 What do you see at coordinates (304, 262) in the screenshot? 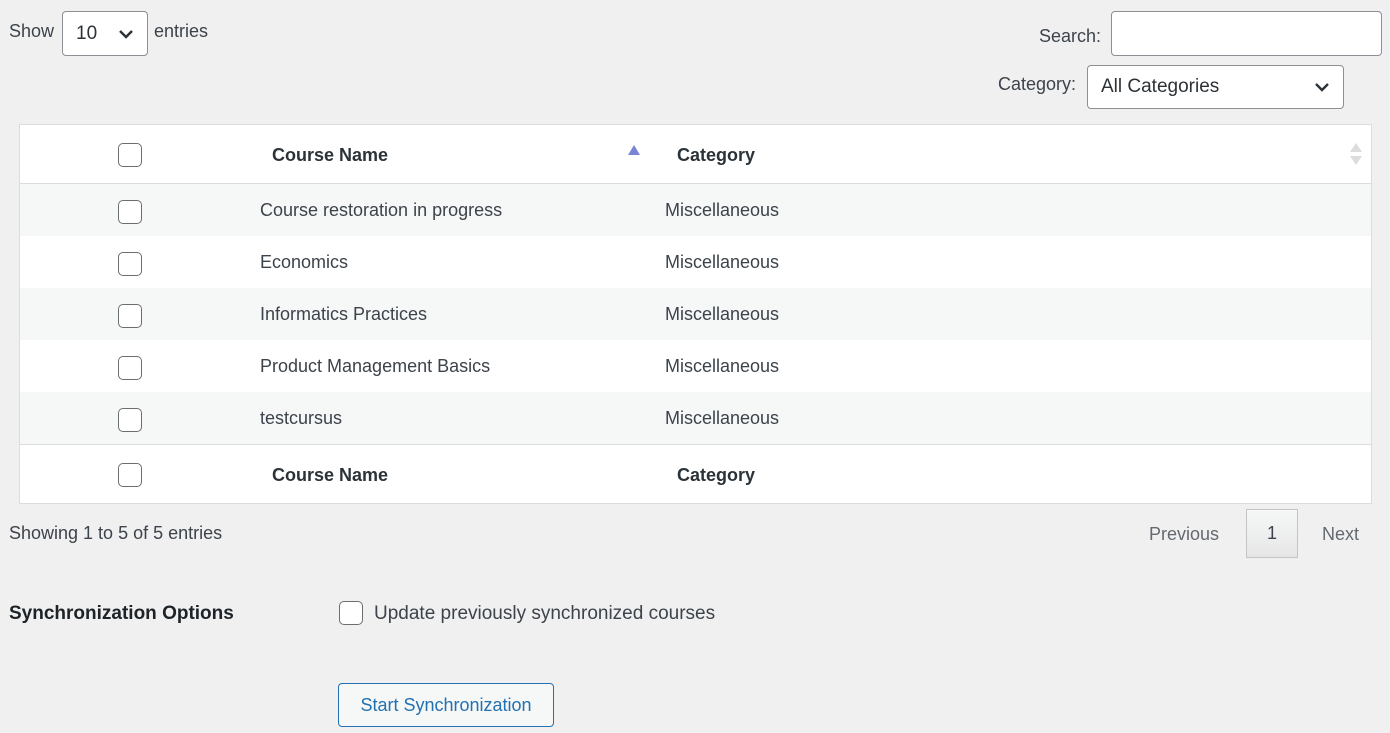
I see `course-name-cell: Economics` at bounding box center [304, 262].